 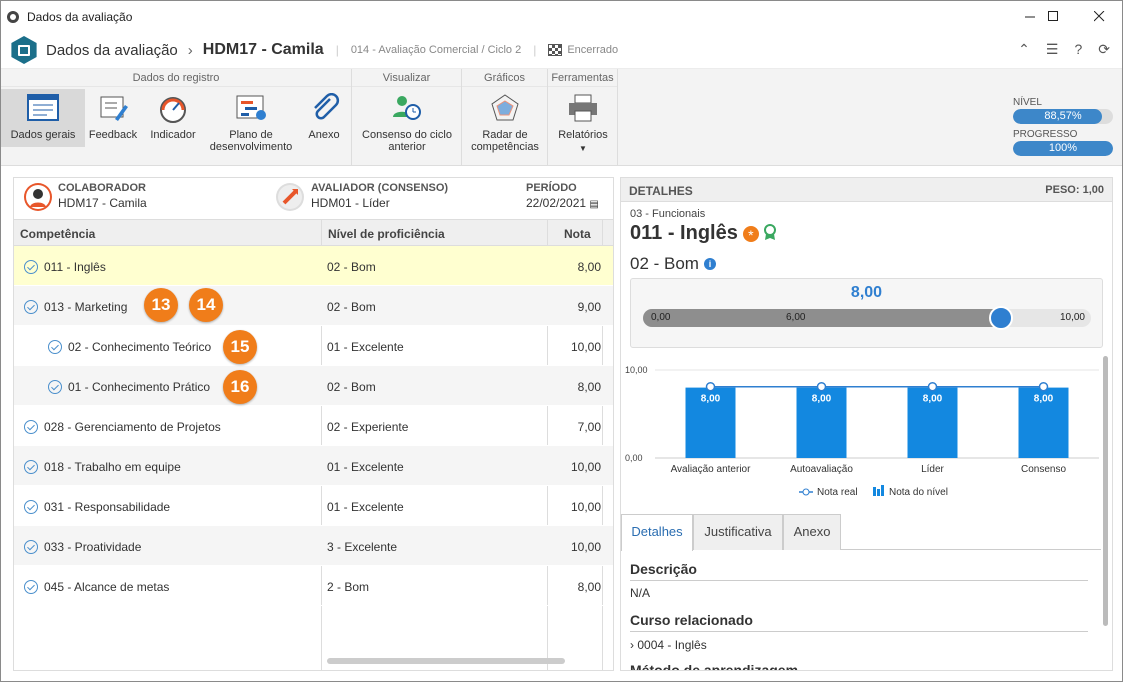 I want to click on slider-min: 0,00, so click(x=661, y=317).